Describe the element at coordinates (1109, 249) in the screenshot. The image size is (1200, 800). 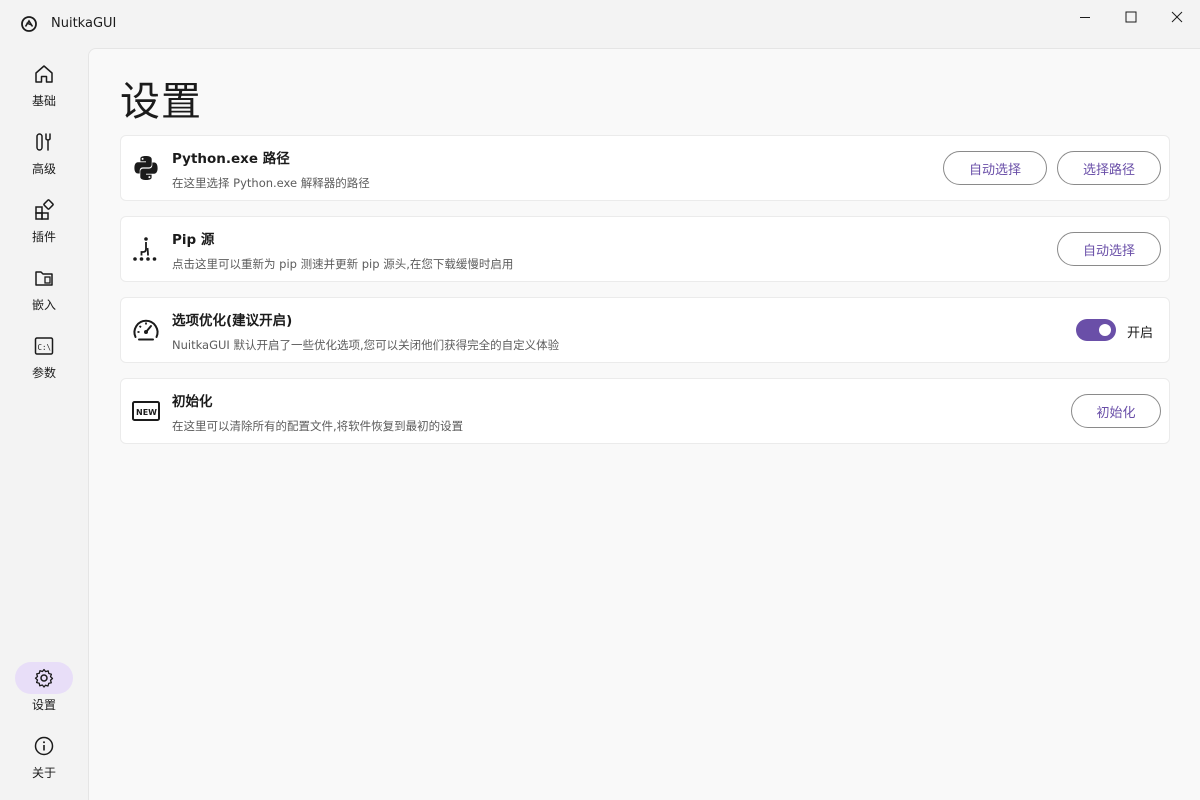
I see `auto-select-pip-button: 自动选择` at that location.